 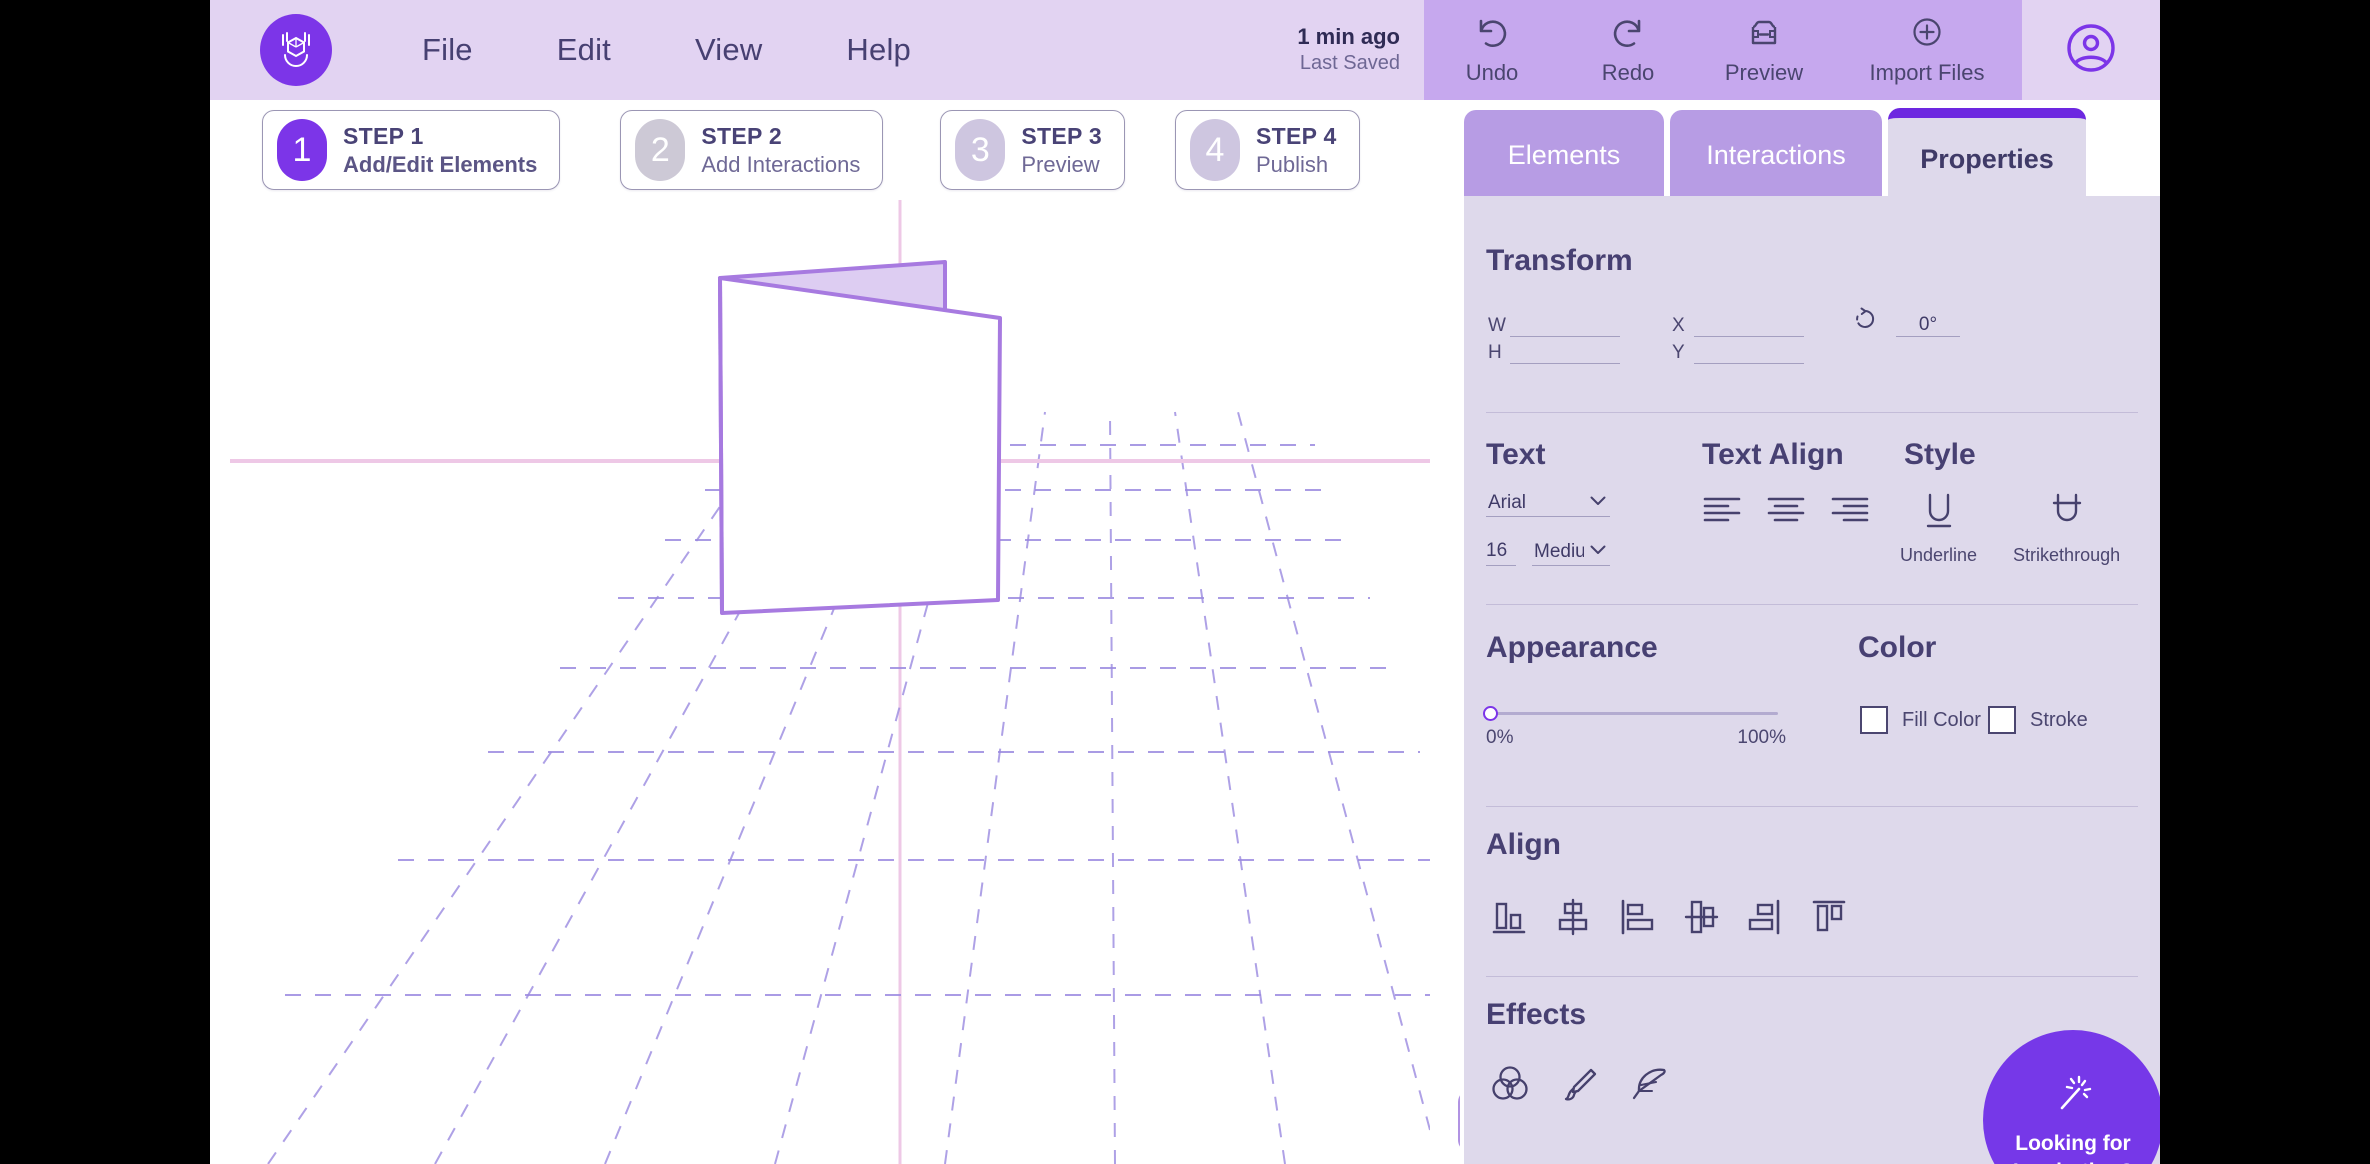 I want to click on font-family-control: Arial, so click(x=1548, y=504).